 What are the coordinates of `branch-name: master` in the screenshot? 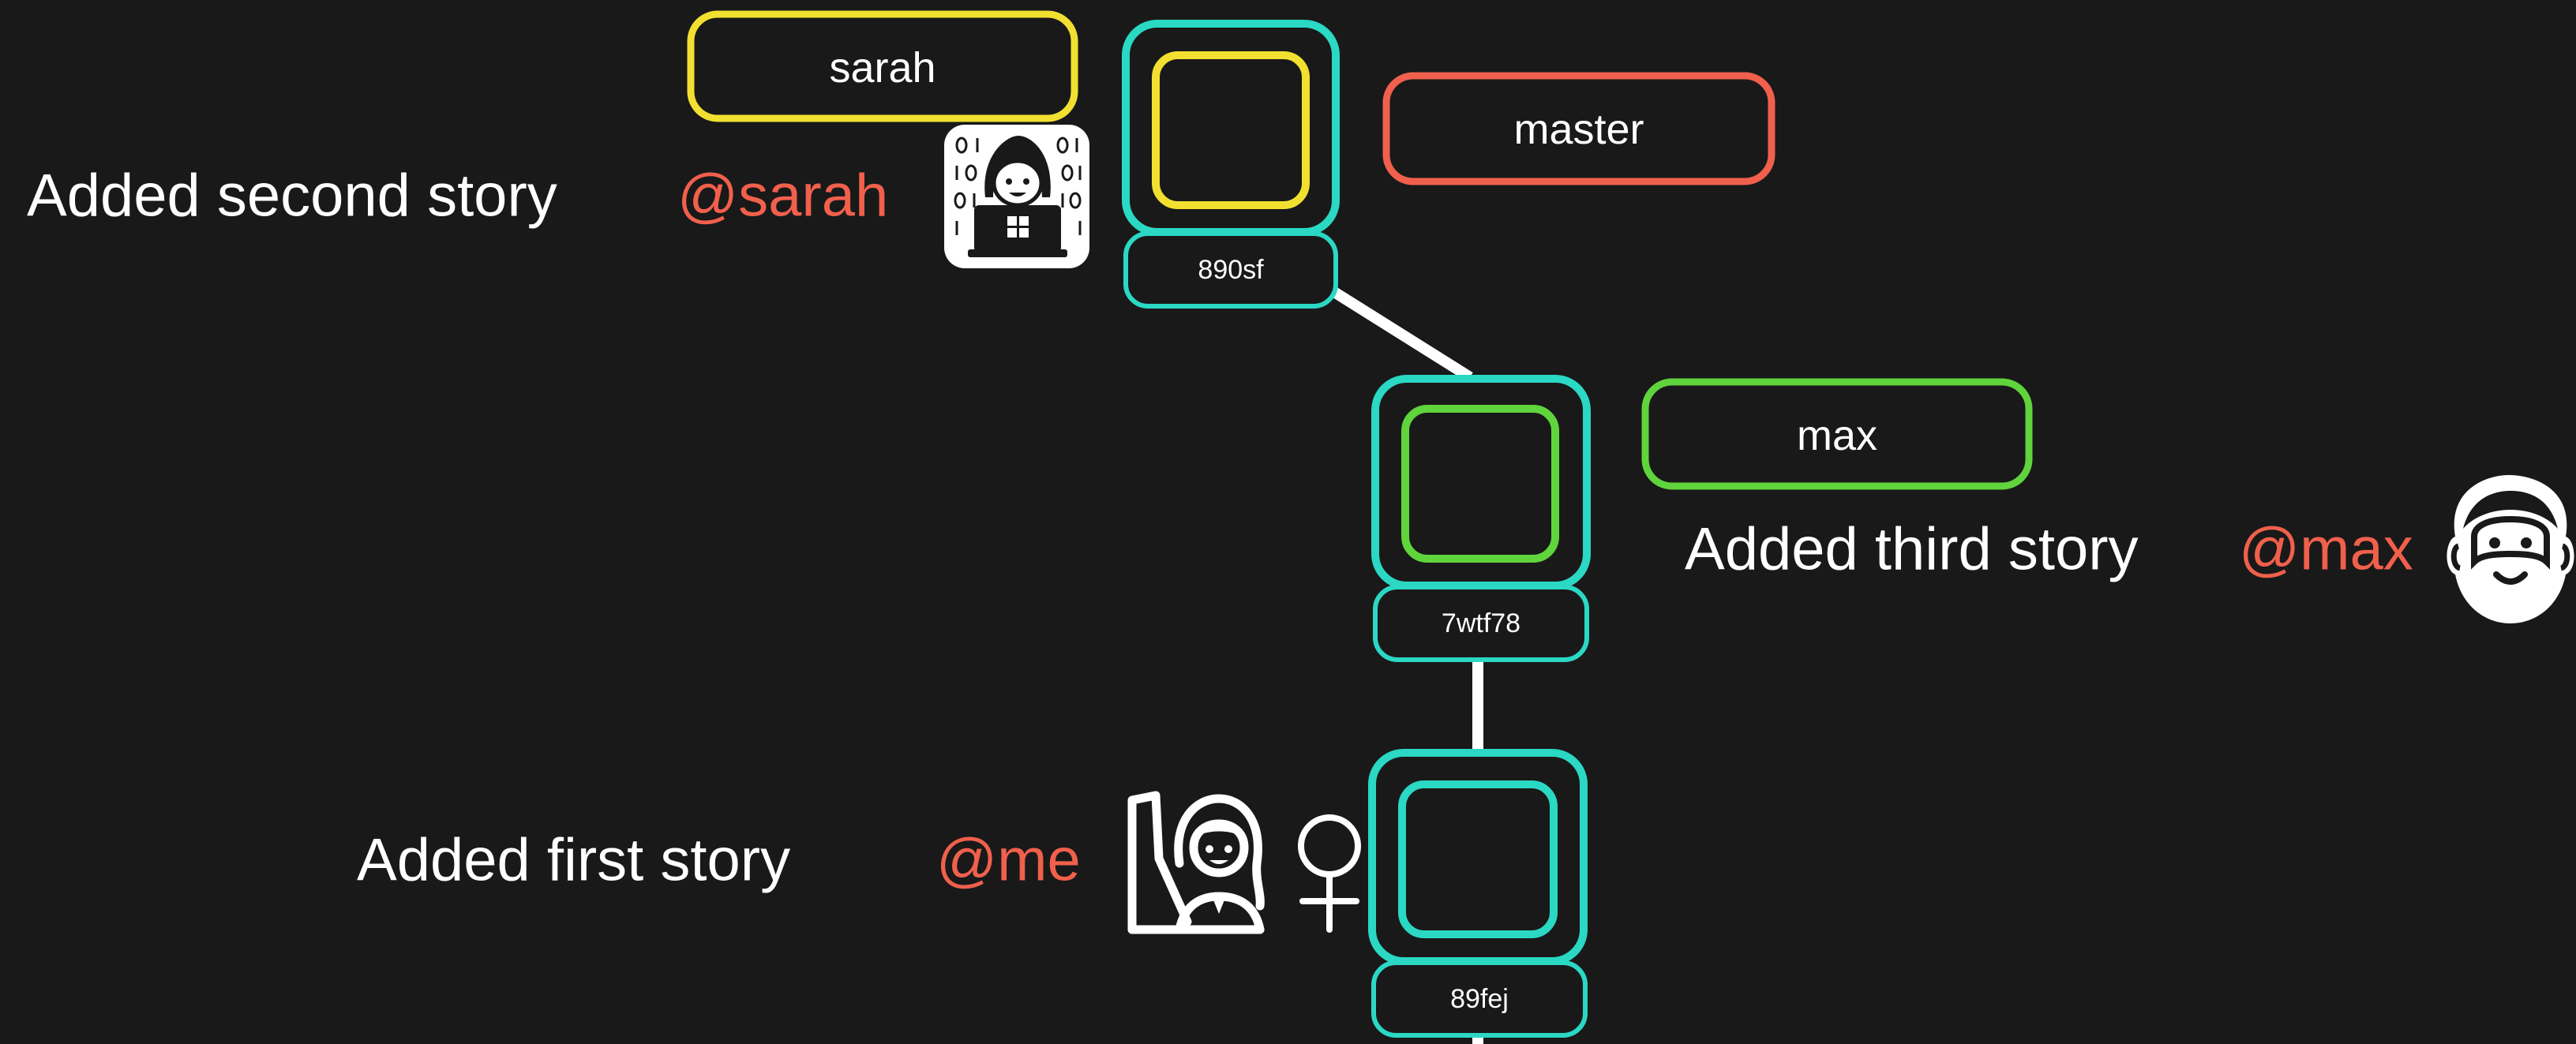 It's located at (1578, 129).